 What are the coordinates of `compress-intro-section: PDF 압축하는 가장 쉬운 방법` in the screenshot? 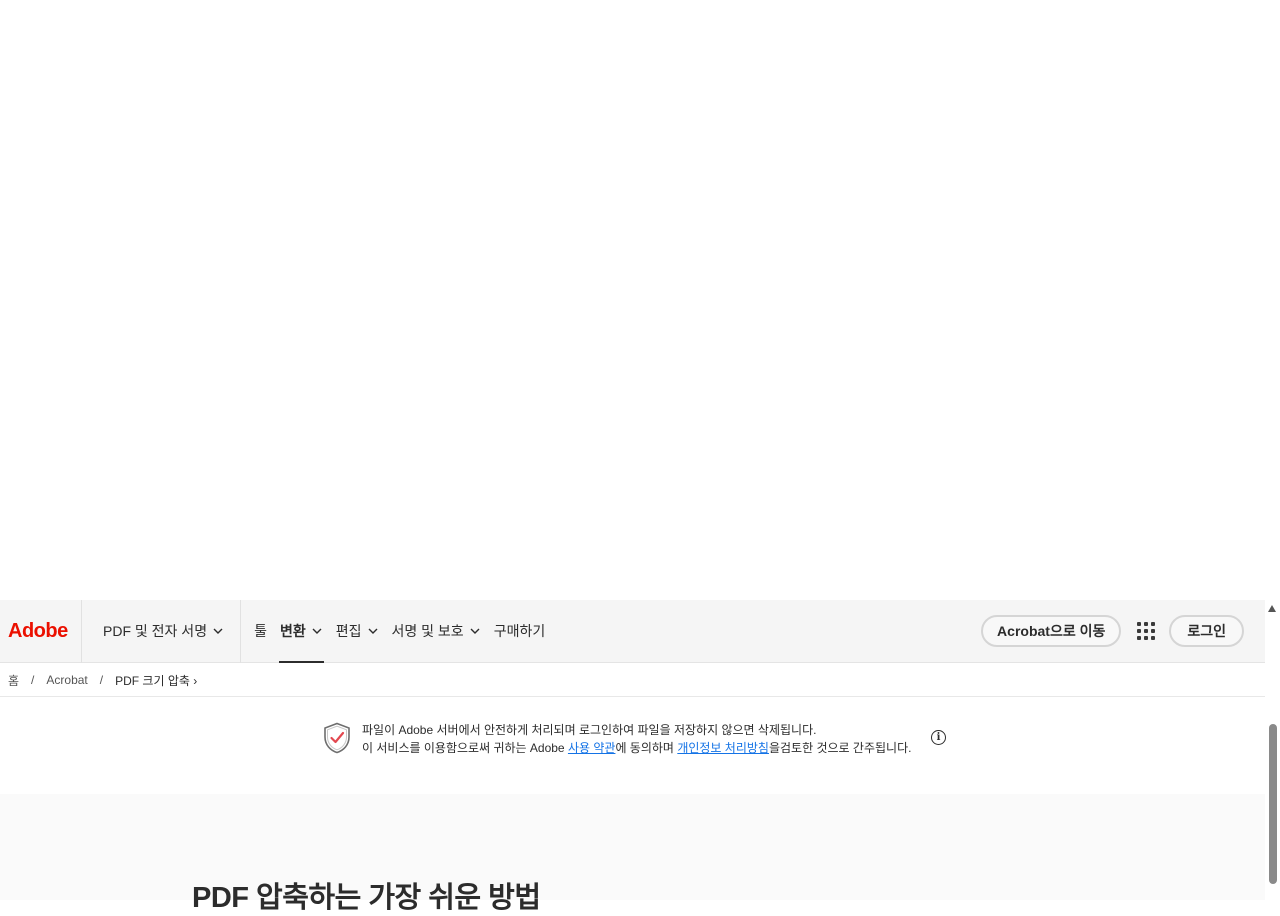 It's located at (632, 854).